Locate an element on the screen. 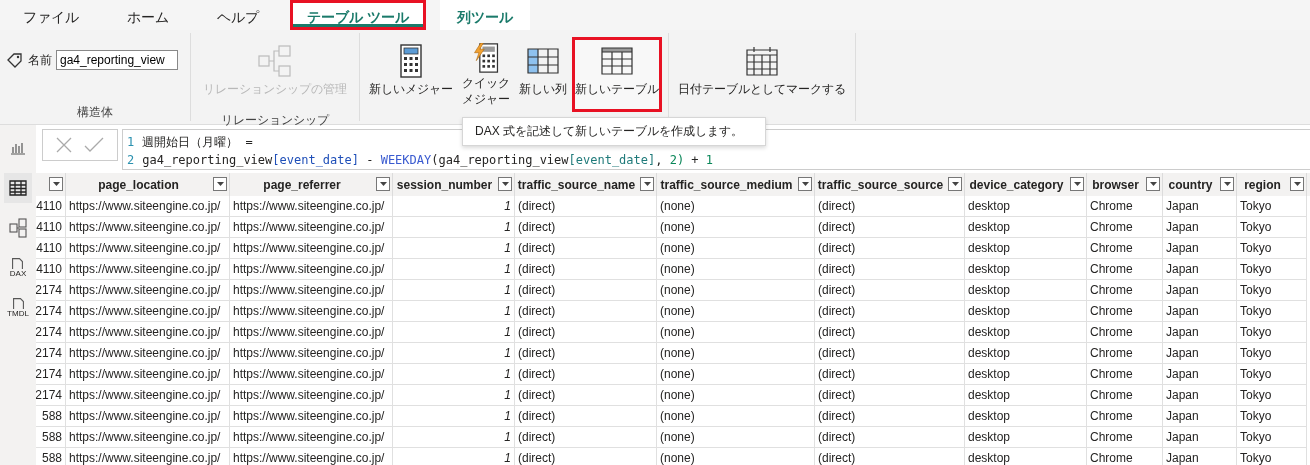 The width and height of the screenshot is (1310, 465). bar-chart-icon is located at coordinates (18, 148).